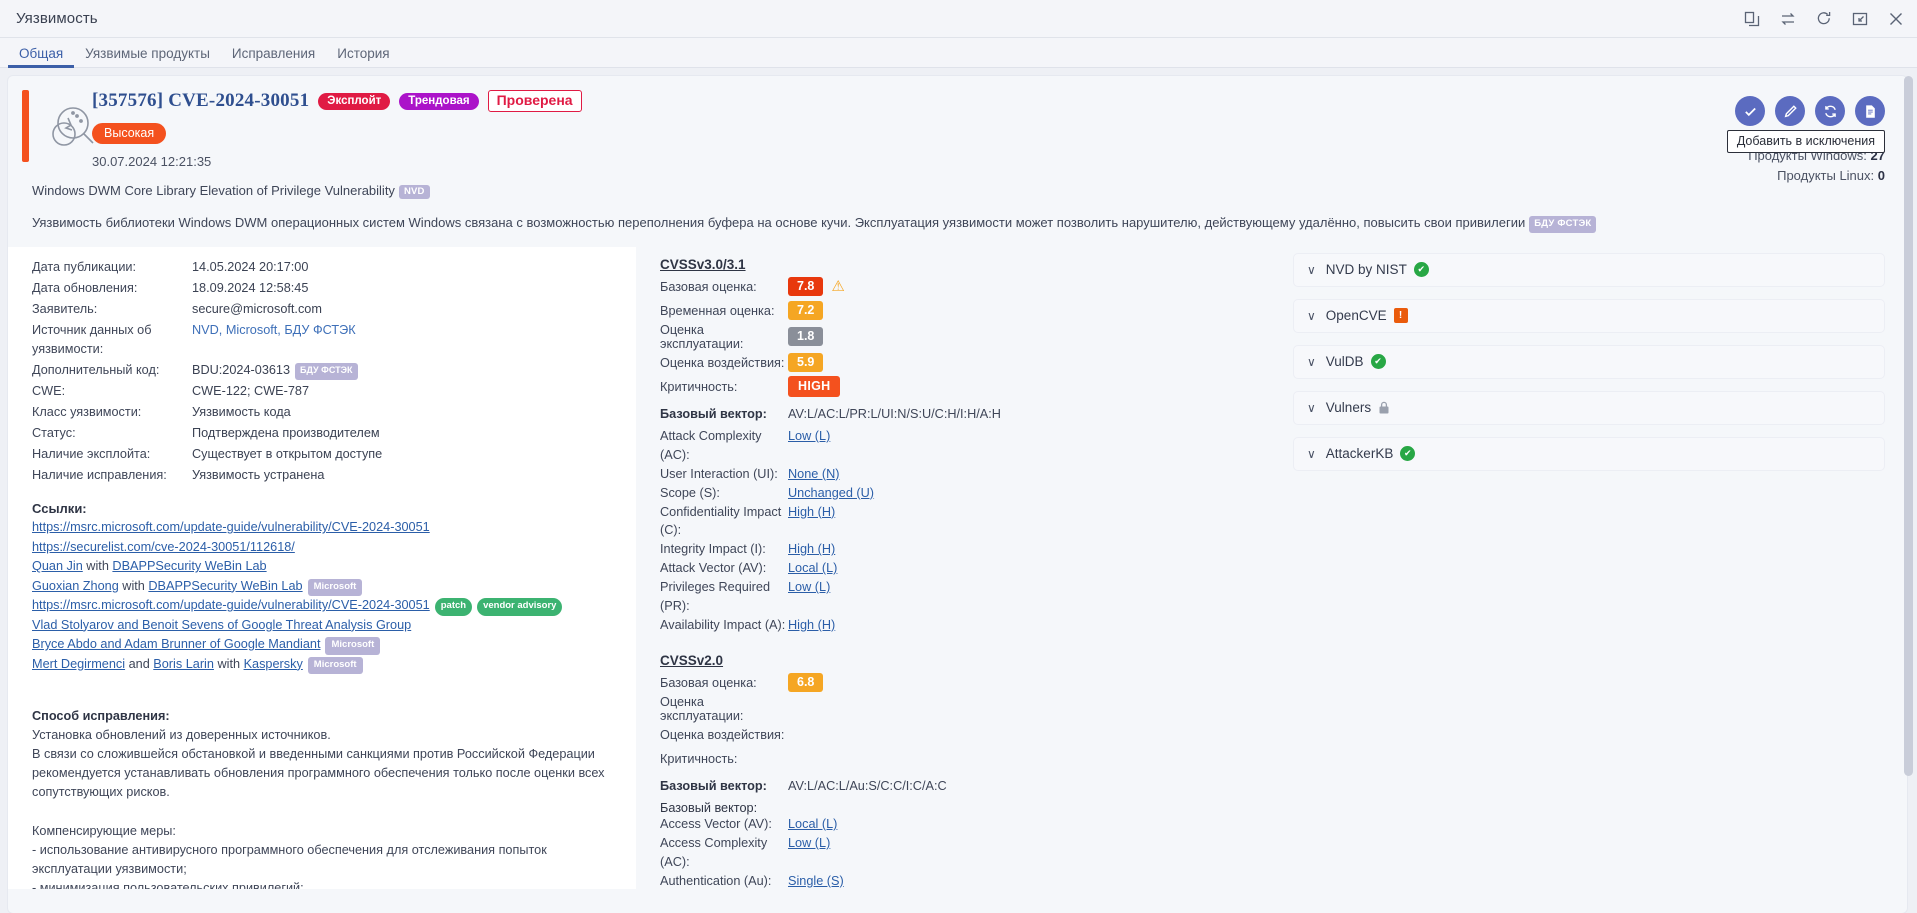  What do you see at coordinates (1750, 111) in the screenshot?
I see `confirm-button` at bounding box center [1750, 111].